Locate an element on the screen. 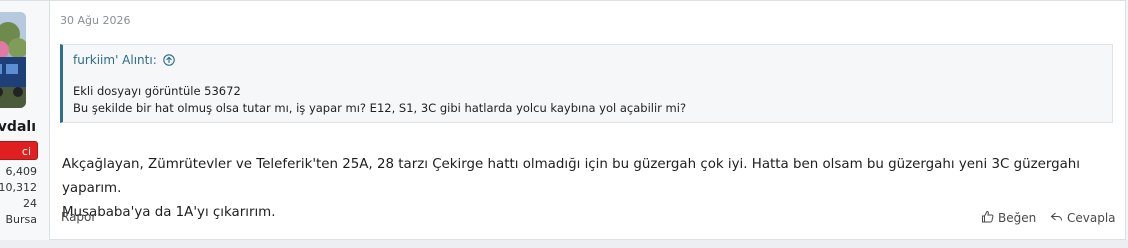 The width and height of the screenshot is (1128, 248). avatar-image is located at coordinates (13, 60).